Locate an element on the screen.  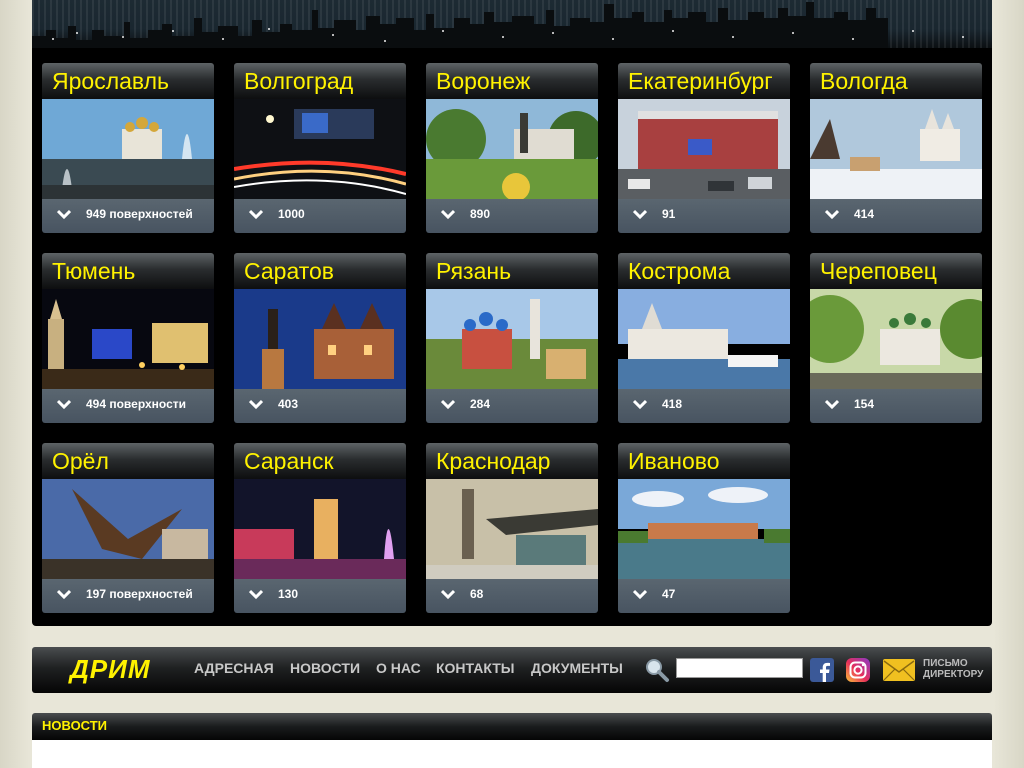
site-logo: ДРИМ is located at coordinates (110, 669).